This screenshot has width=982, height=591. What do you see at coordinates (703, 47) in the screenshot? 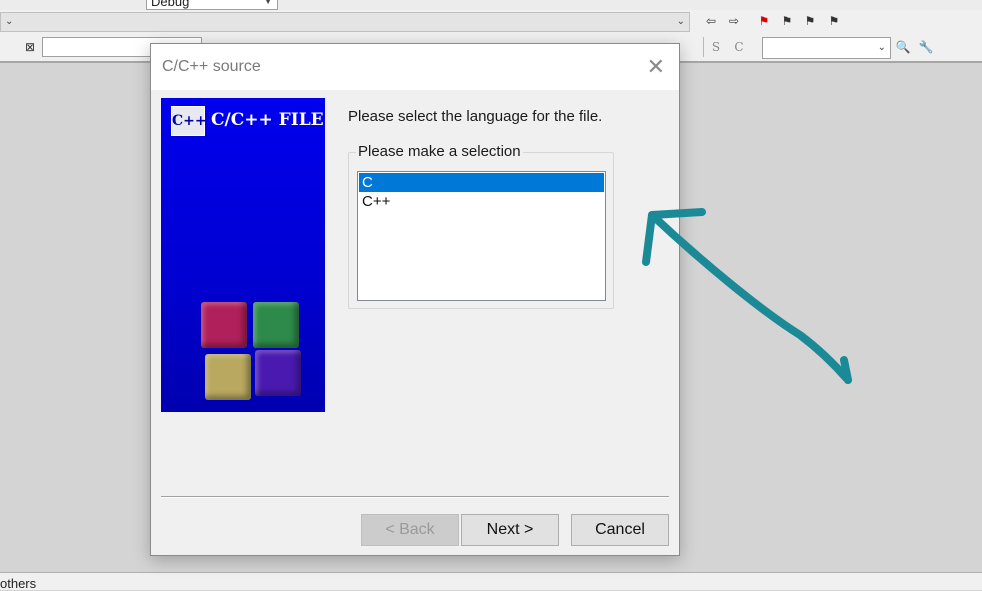
I see `toolbar-separator` at bounding box center [703, 47].